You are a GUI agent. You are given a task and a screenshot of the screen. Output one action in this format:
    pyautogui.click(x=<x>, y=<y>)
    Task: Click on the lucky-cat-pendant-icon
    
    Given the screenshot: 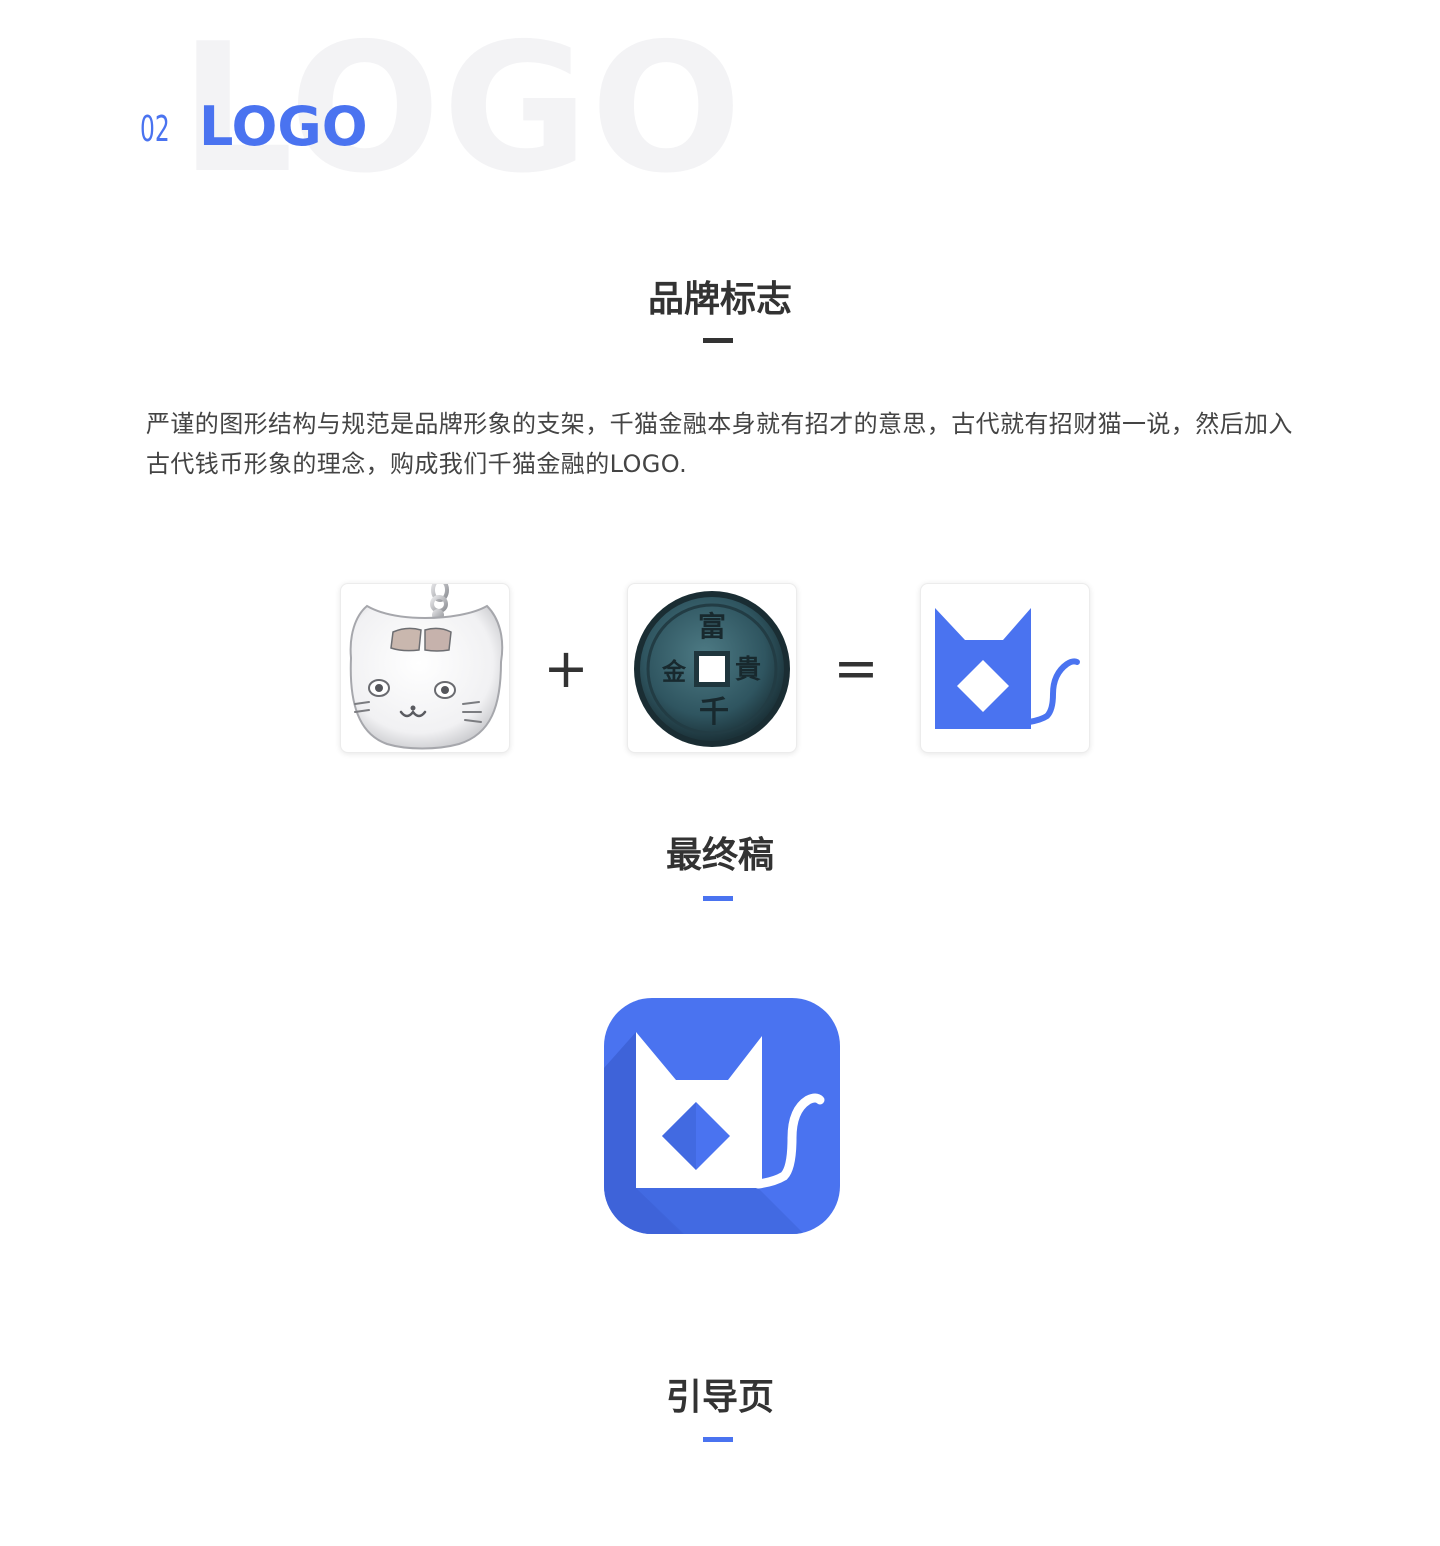 What is the action you would take?
    pyautogui.click(x=426, y=667)
    